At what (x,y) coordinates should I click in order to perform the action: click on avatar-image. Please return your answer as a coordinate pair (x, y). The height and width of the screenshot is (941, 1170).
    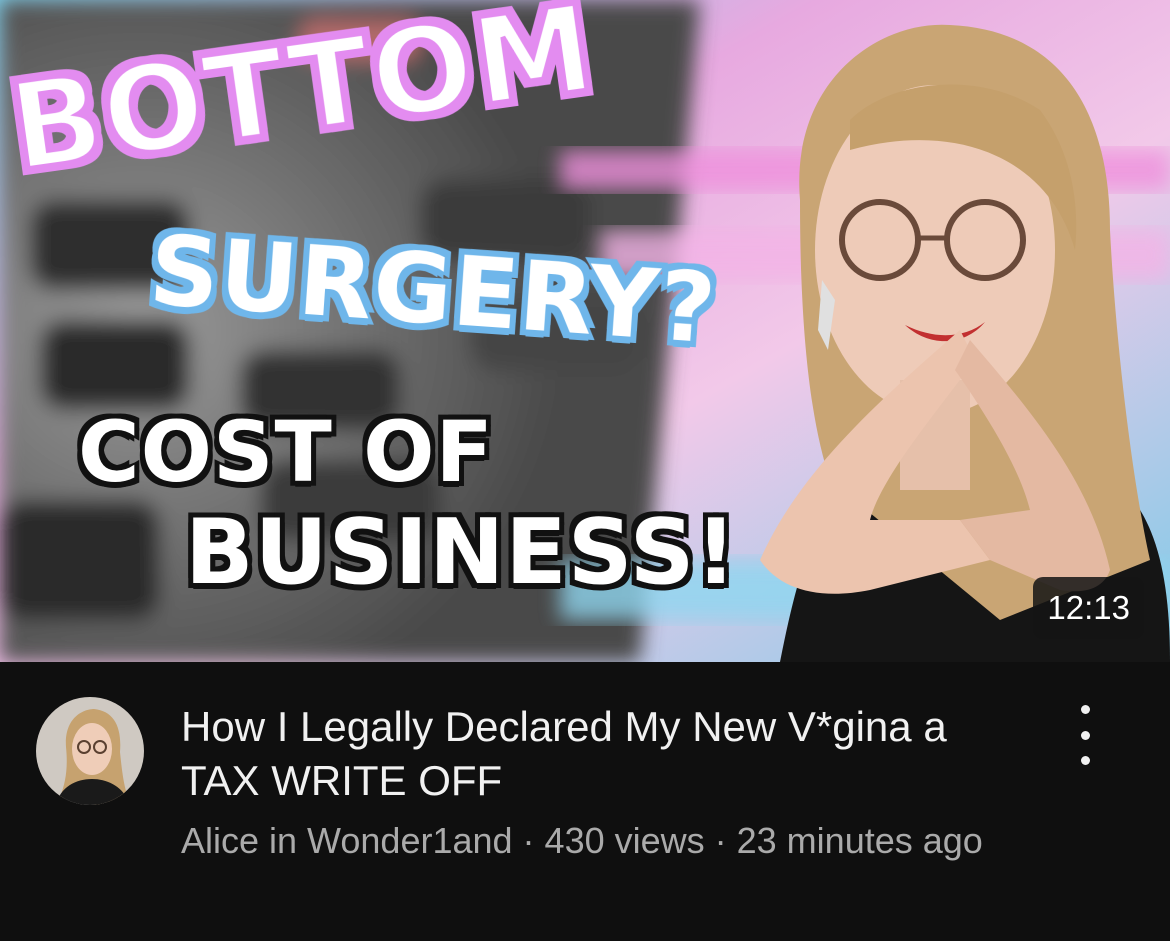
    Looking at the image, I should click on (90, 751).